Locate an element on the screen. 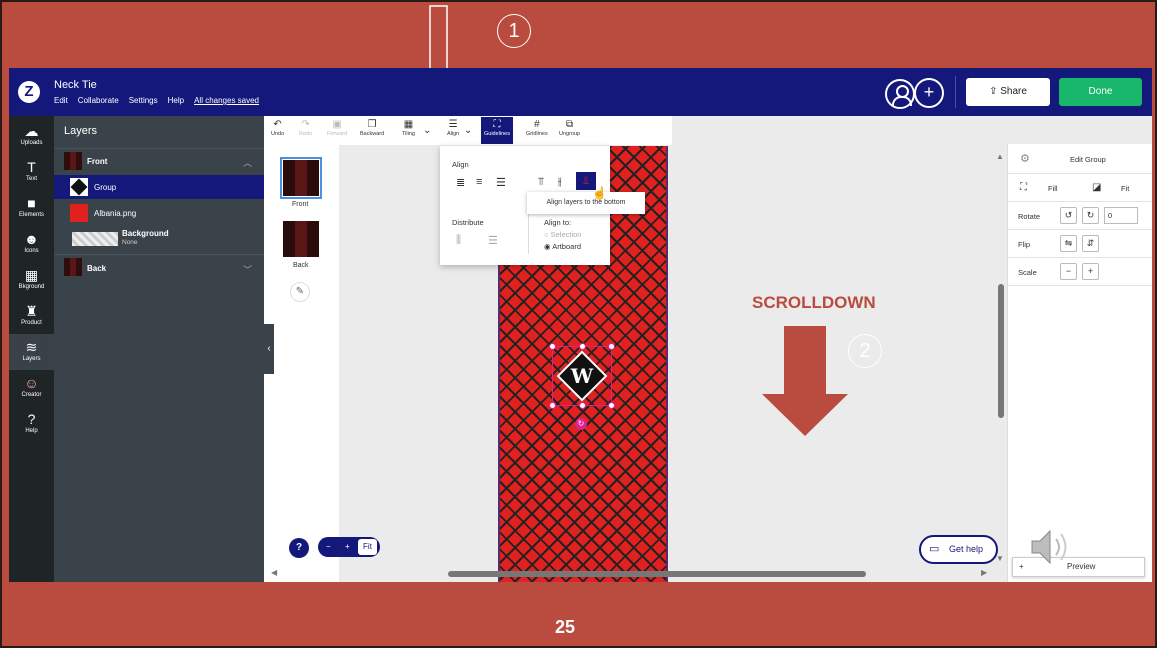  undo-icon: ↶ is located at coordinates (277, 124).